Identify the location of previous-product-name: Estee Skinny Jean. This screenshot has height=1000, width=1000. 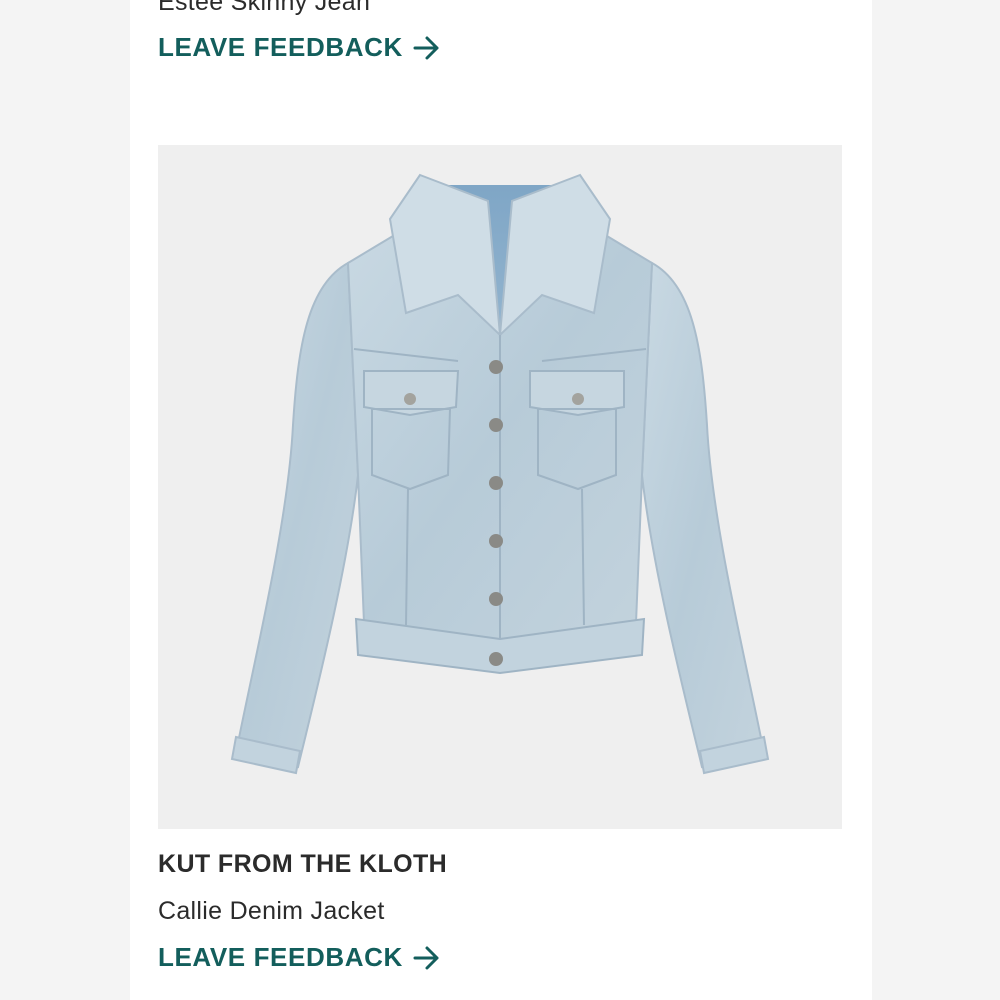
(264, 8).